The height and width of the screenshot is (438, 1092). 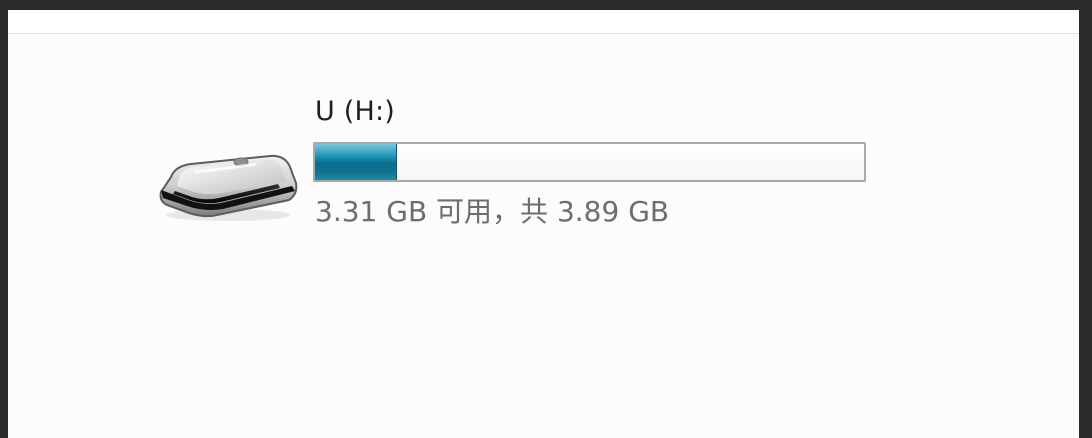 What do you see at coordinates (225, 185) in the screenshot?
I see `usb-drive-icon` at bounding box center [225, 185].